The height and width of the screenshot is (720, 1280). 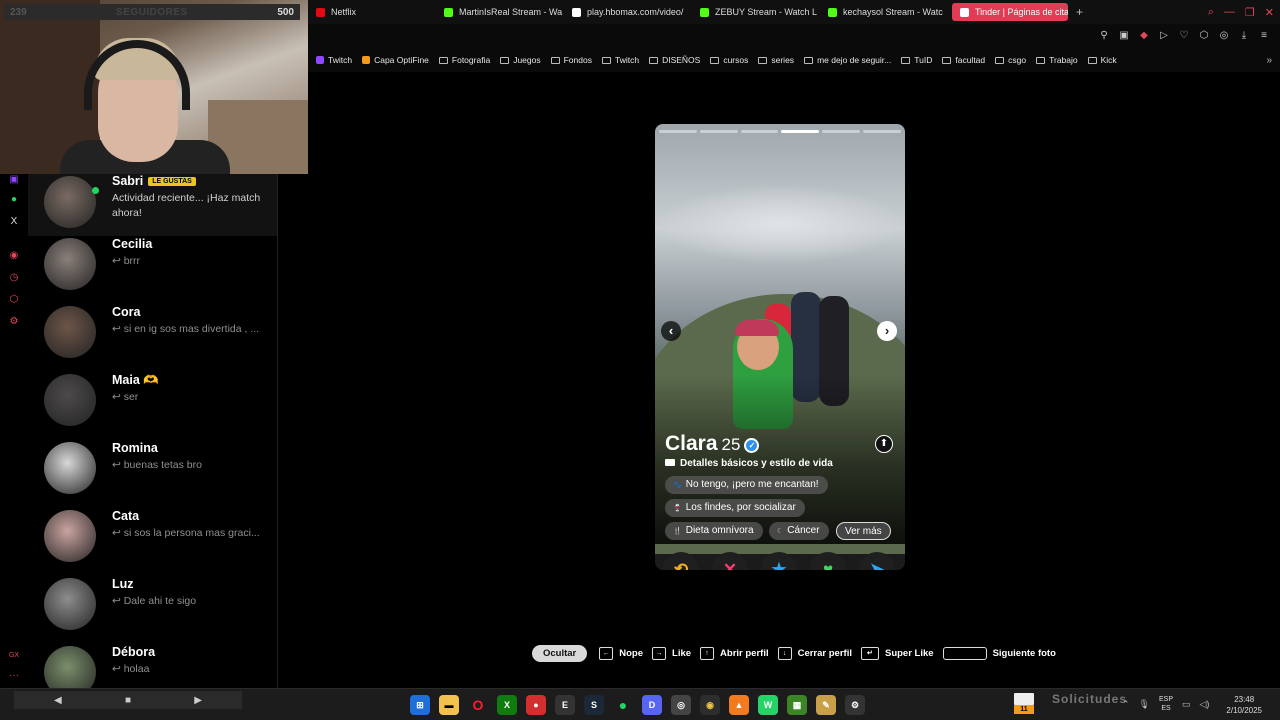 What do you see at coordinates (594, 705) in the screenshot?
I see `steam-icon: S` at bounding box center [594, 705].